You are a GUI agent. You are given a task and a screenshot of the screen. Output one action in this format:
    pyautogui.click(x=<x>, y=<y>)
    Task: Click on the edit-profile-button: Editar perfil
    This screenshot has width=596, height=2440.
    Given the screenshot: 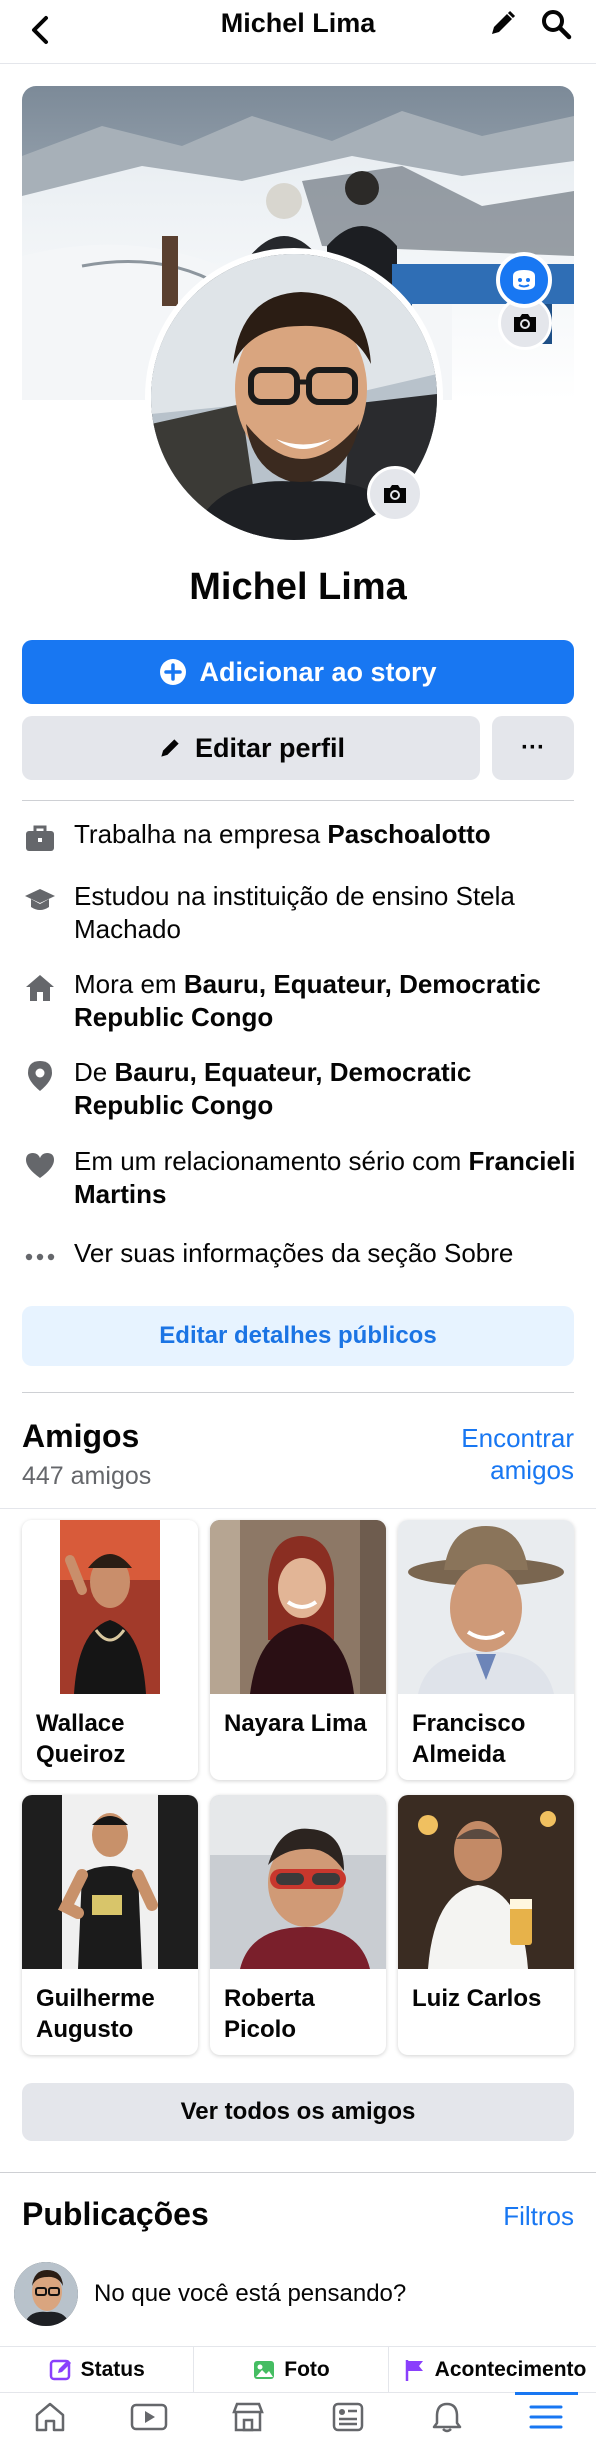 What is the action you would take?
    pyautogui.click(x=251, y=748)
    